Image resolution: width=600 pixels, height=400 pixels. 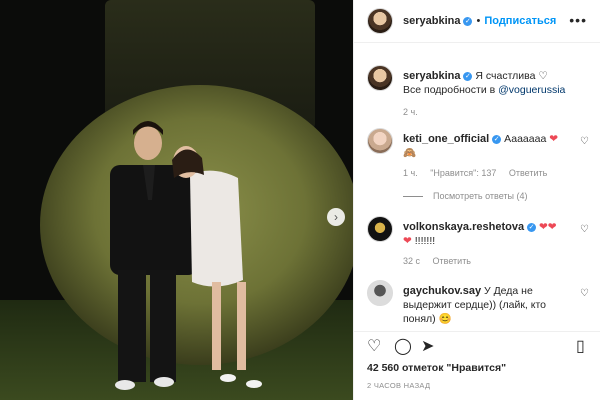 I want to click on comment-text: !!!!!!!, so click(x=425, y=241).